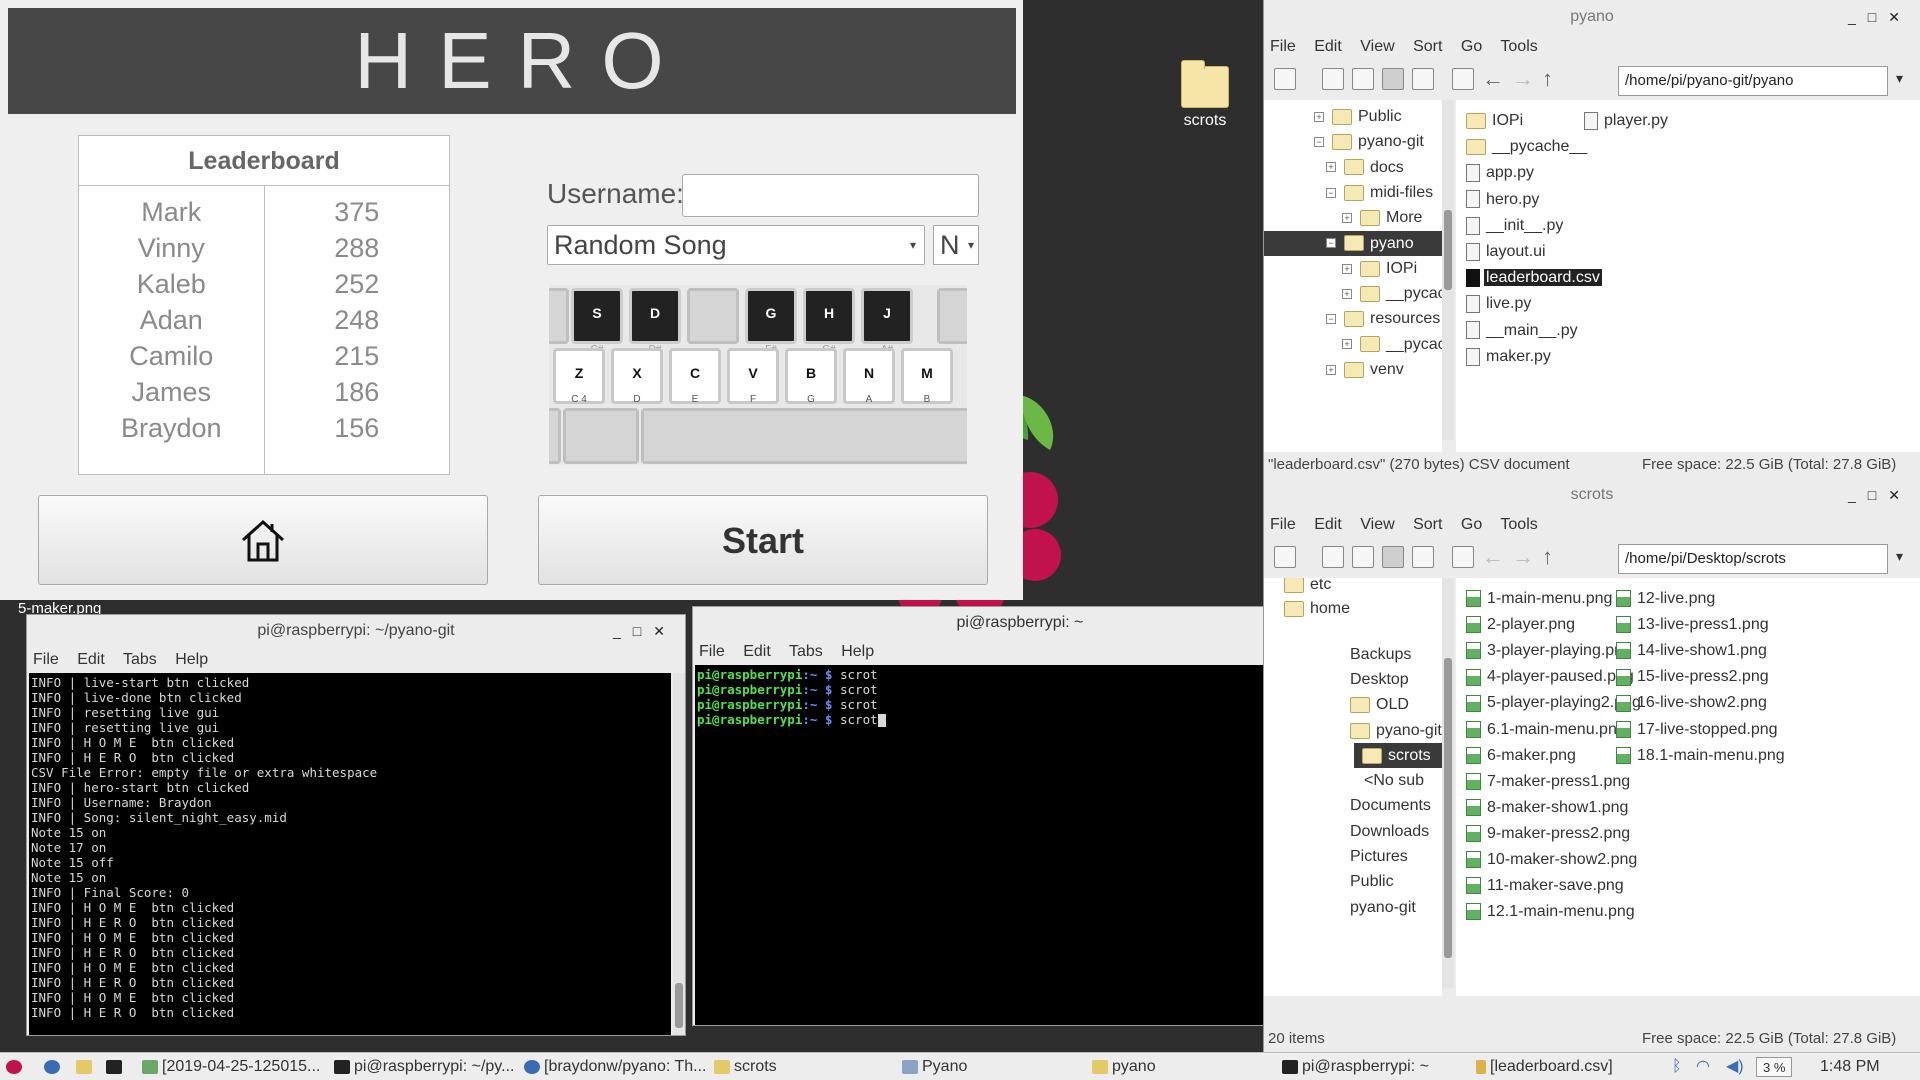 The height and width of the screenshot is (1080, 1920). I want to click on start-button: Start, so click(763, 540).